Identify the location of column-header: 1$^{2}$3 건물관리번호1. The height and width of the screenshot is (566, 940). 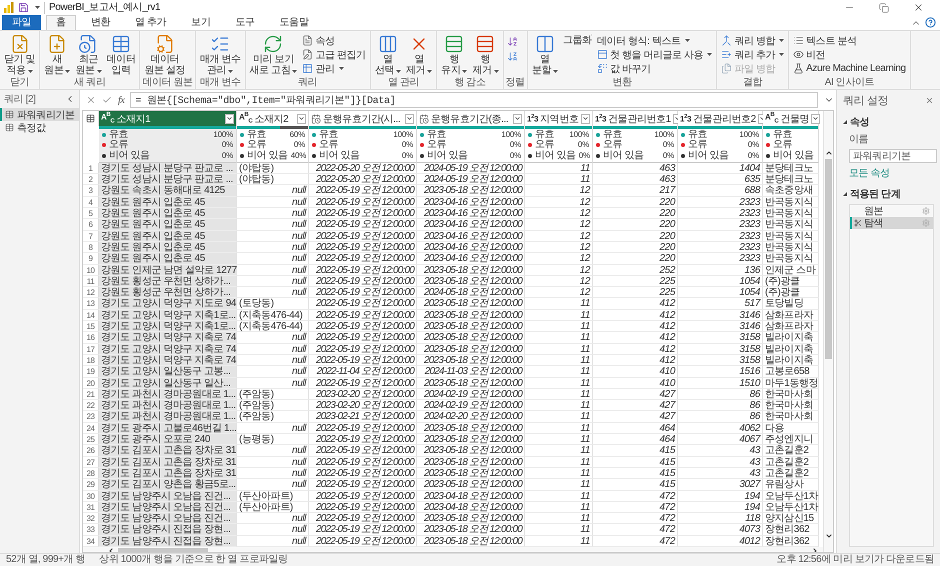
(635, 118).